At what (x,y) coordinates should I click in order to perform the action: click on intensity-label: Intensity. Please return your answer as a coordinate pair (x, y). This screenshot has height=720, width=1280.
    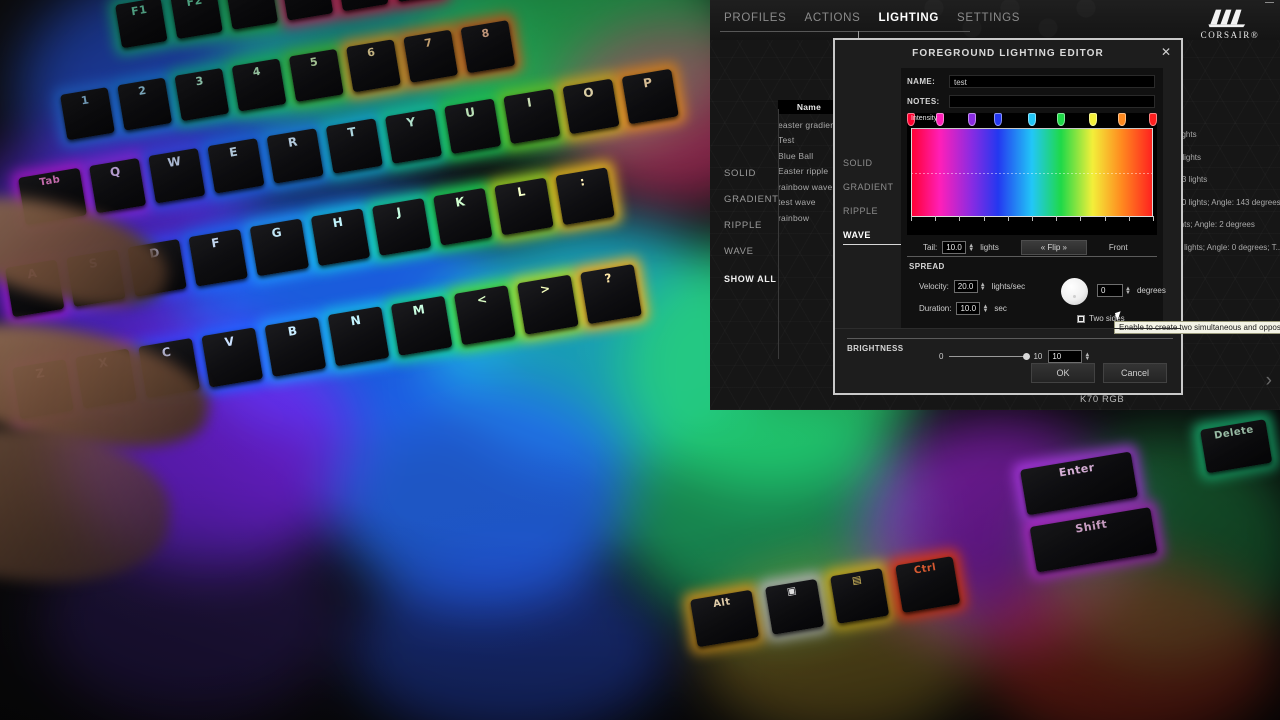
    Looking at the image, I should click on (924, 118).